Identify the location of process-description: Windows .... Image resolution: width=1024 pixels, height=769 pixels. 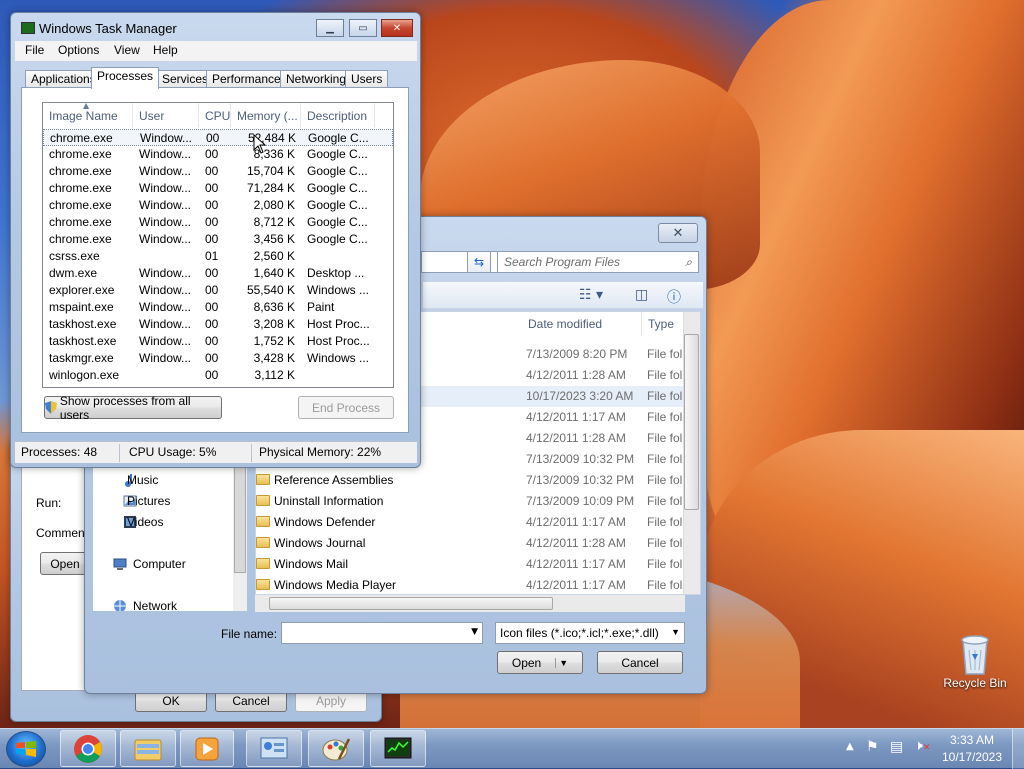
(338, 290).